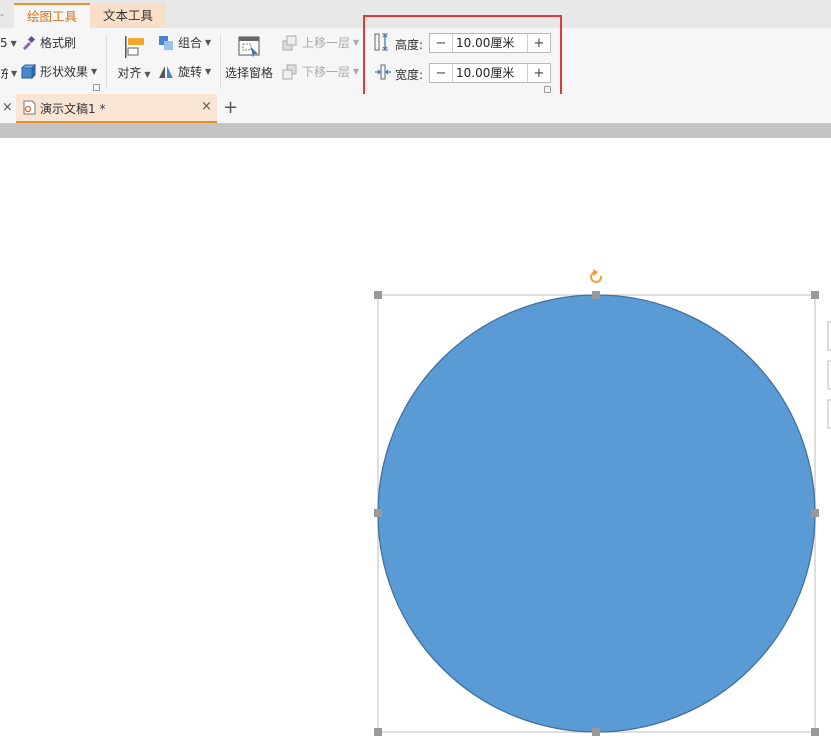  What do you see at coordinates (116, 108) in the screenshot?
I see `document-tab: 演示文稿1 * ×` at bounding box center [116, 108].